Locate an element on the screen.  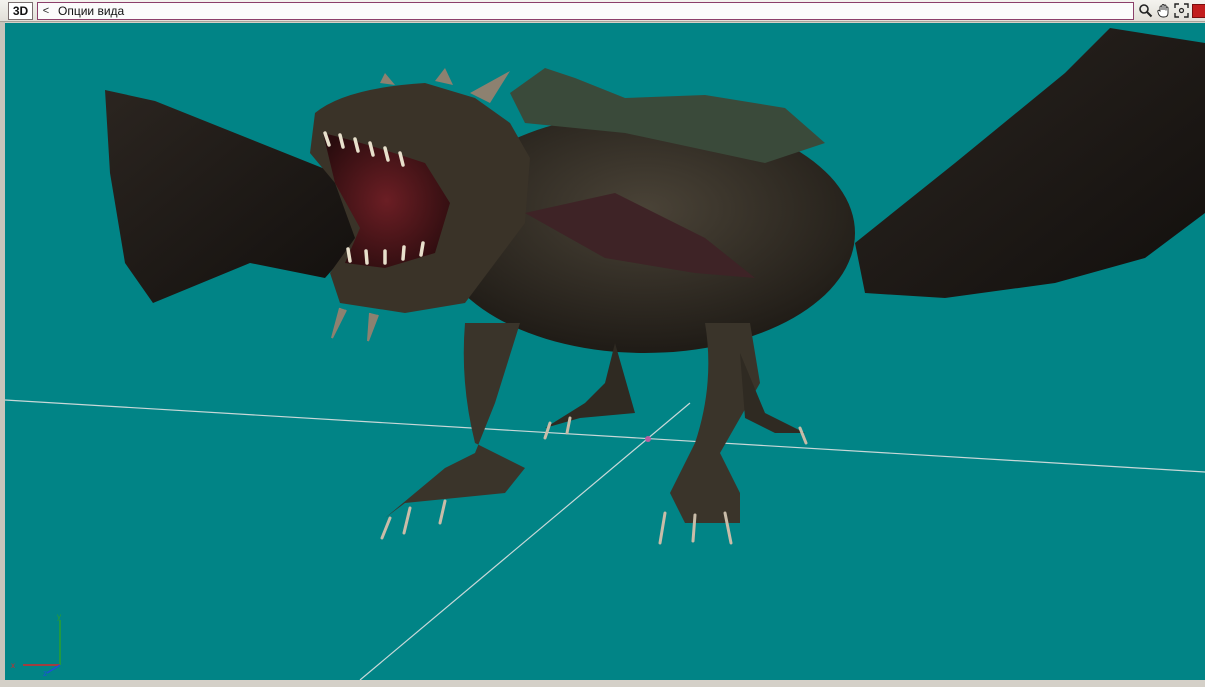
rear-left-leg is located at coordinates (590, 385).